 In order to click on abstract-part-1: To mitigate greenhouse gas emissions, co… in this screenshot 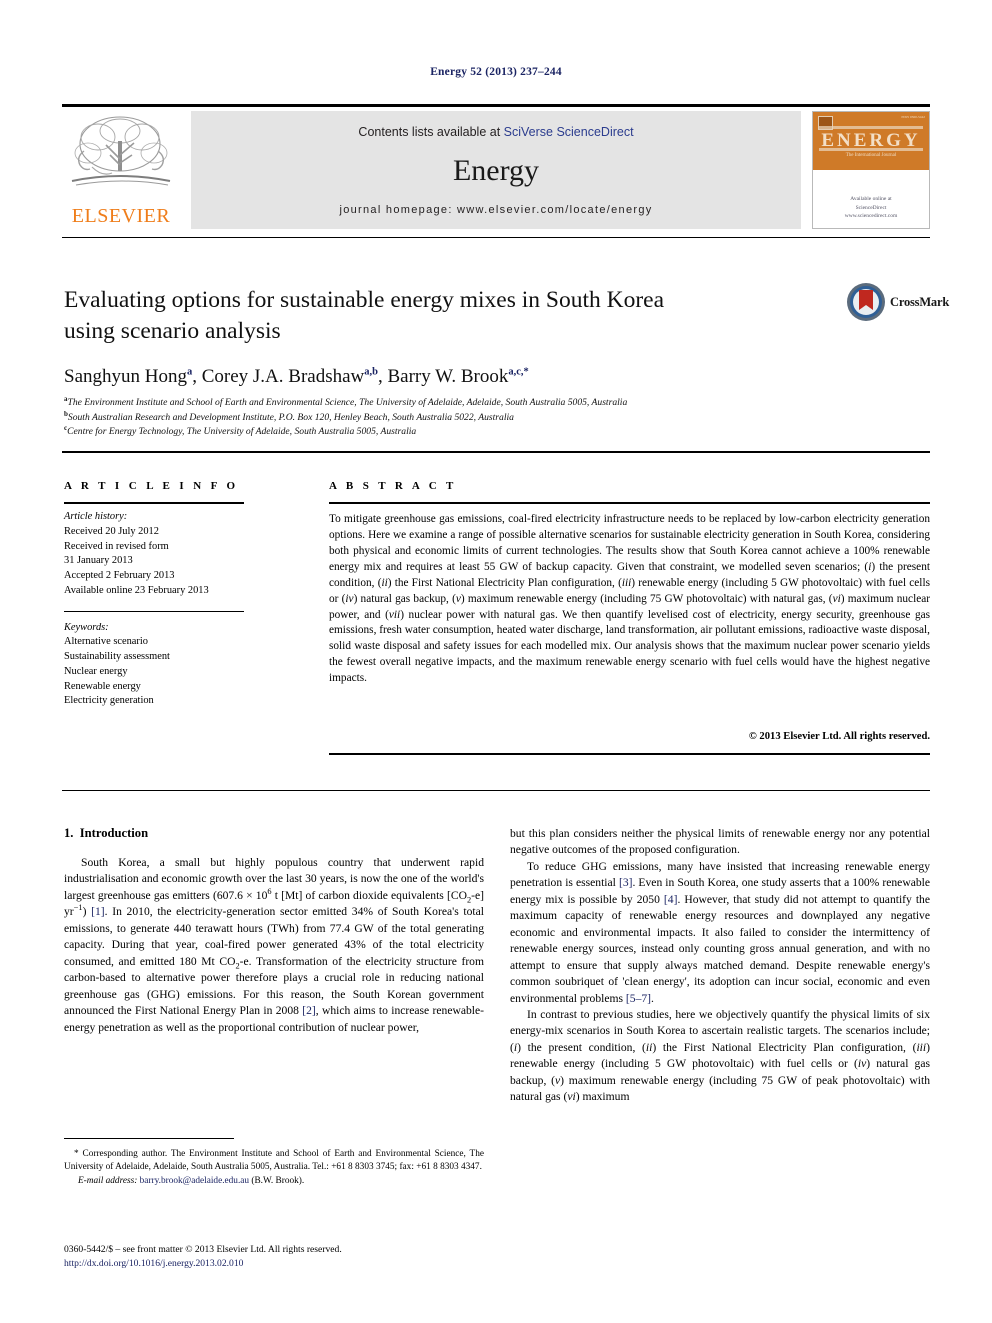, I will do `click(629, 543)`.